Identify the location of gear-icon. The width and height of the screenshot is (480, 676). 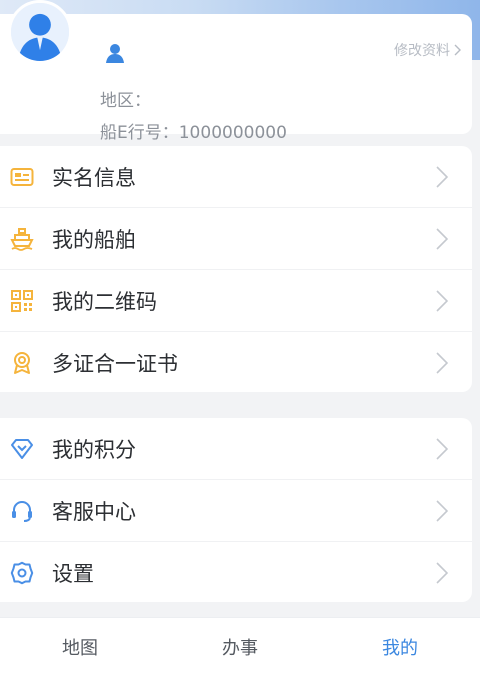
(22, 573).